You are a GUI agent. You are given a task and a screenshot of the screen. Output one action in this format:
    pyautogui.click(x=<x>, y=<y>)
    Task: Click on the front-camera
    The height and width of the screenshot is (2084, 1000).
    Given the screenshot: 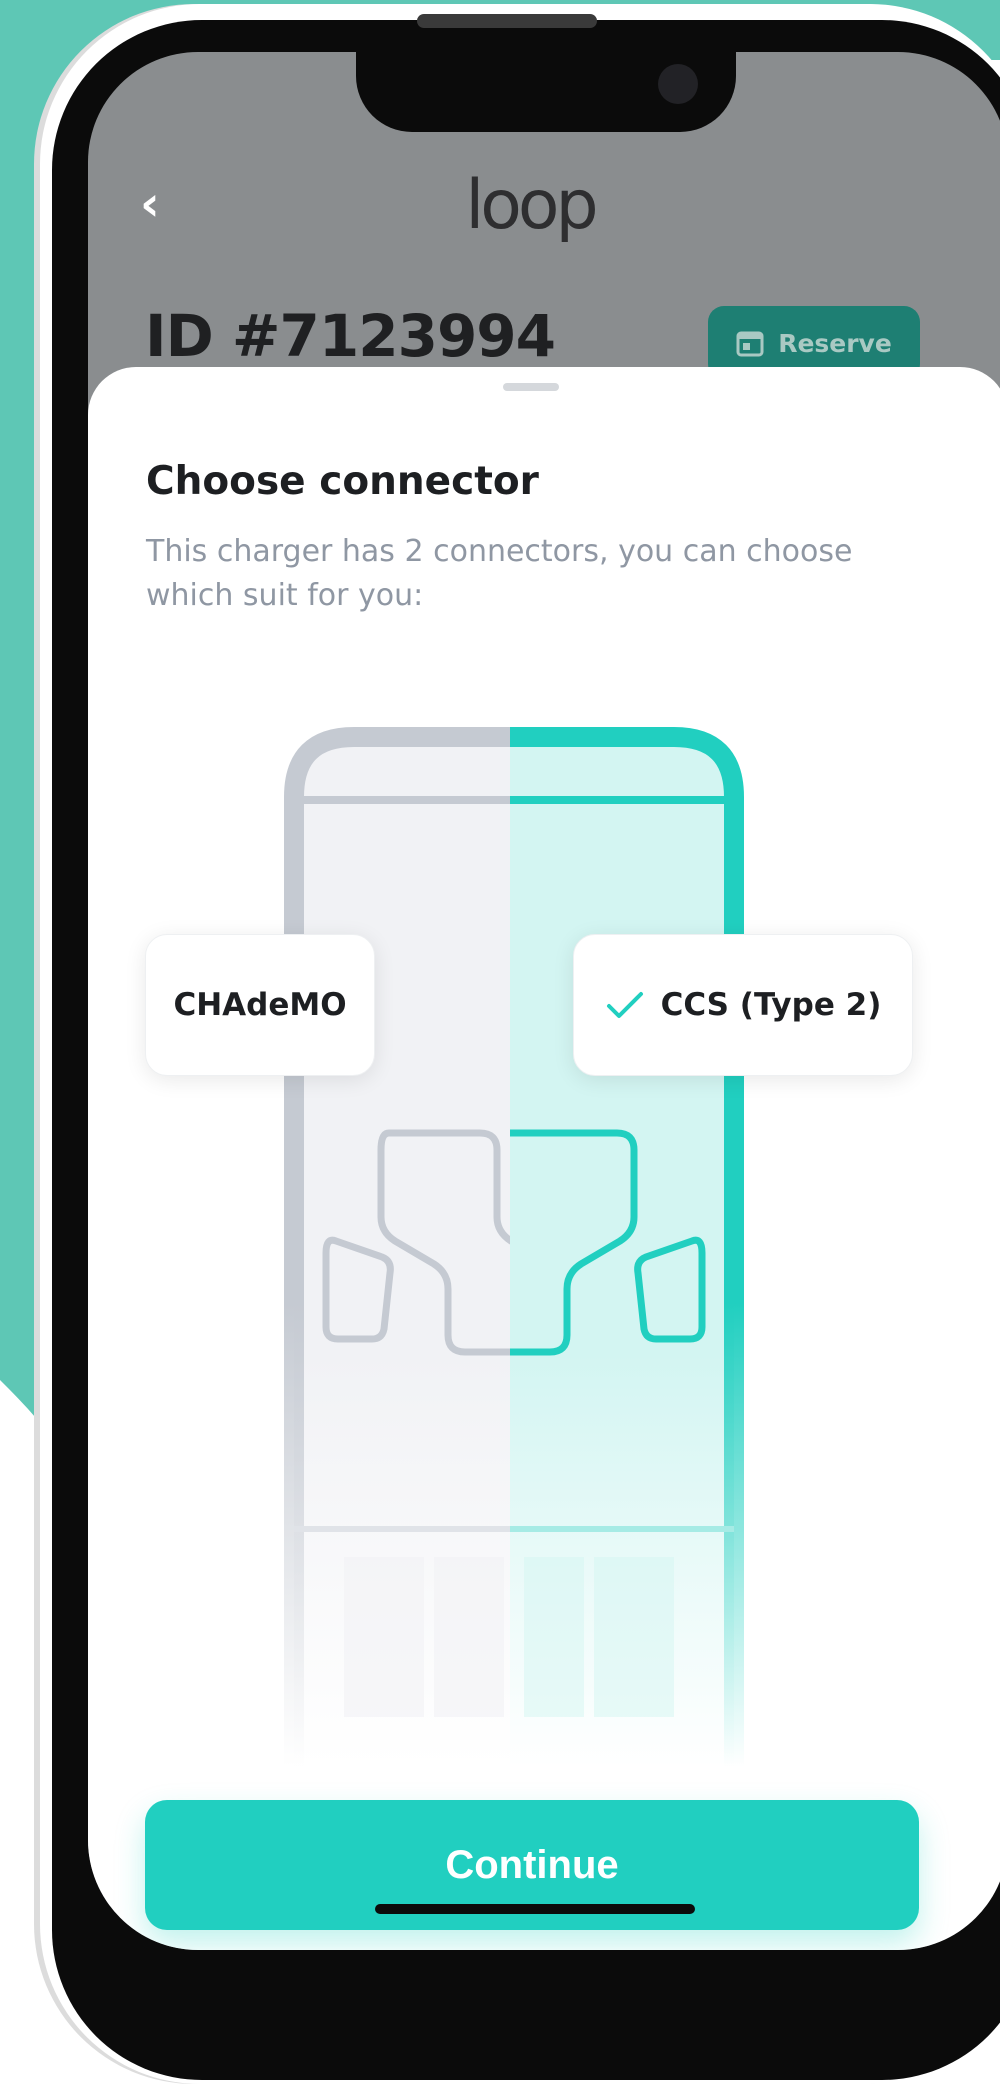 What is the action you would take?
    pyautogui.click(x=678, y=84)
    